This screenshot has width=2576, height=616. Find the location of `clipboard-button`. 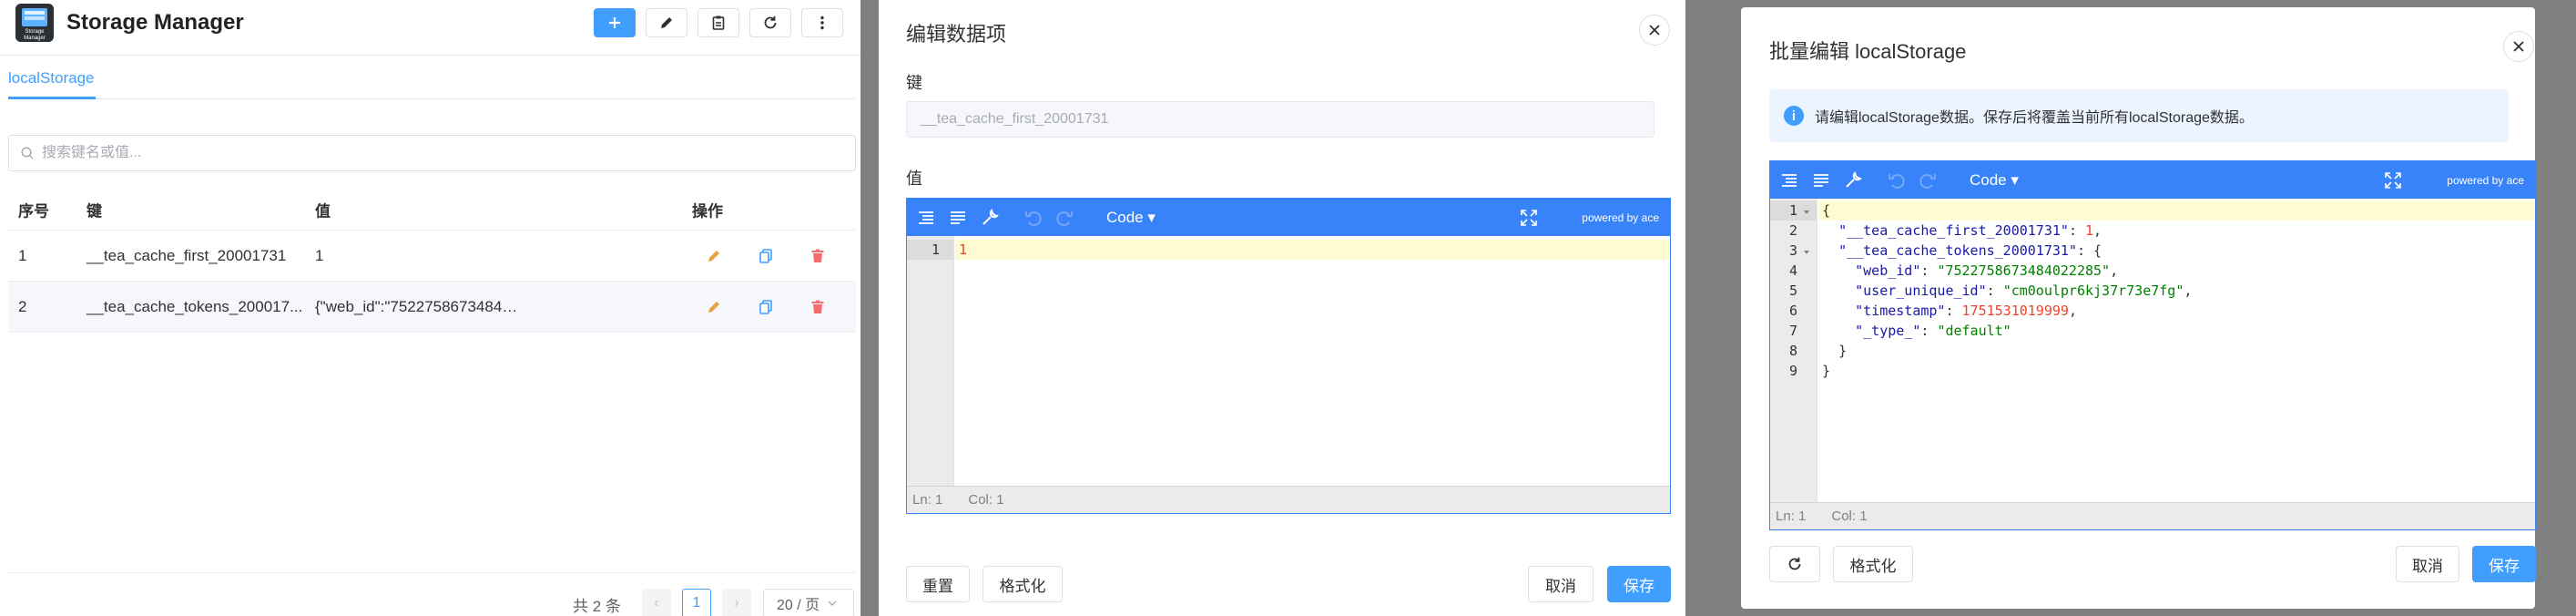

clipboard-button is located at coordinates (718, 22).